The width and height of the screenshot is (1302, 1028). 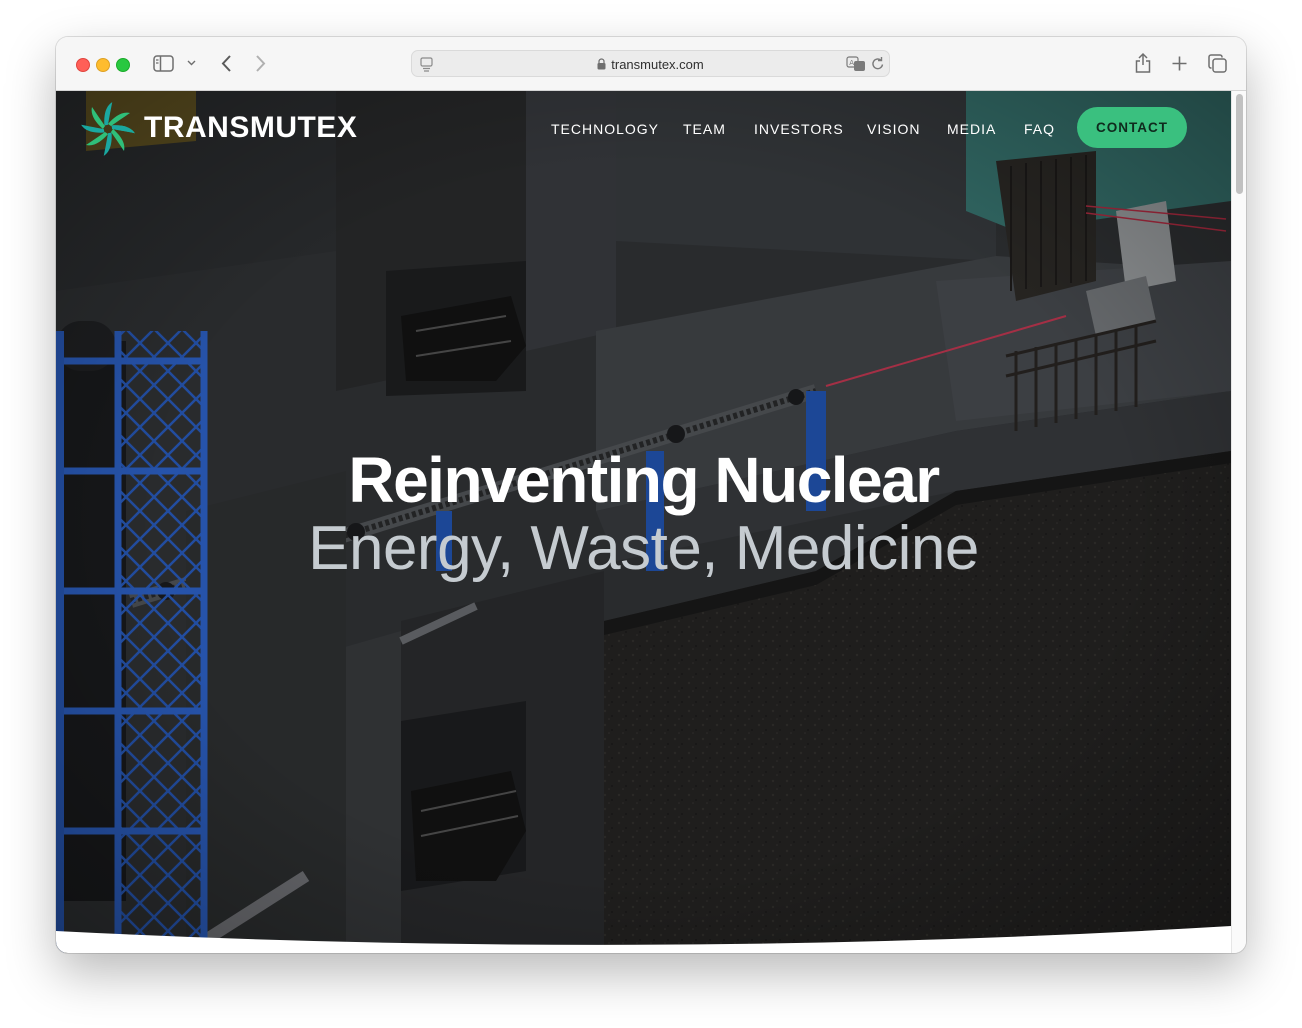 I want to click on brand-logo: TRANSMUTEX, so click(x=225, y=129).